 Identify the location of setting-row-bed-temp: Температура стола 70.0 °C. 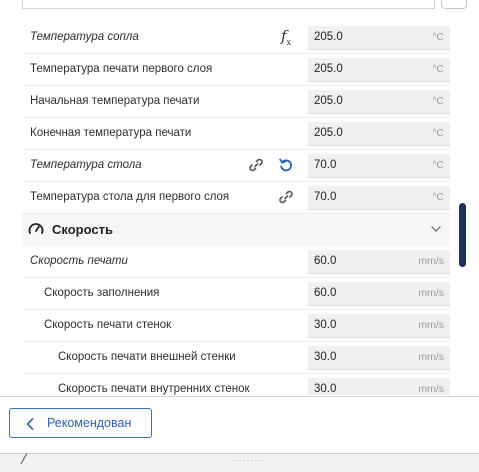
(236, 166).